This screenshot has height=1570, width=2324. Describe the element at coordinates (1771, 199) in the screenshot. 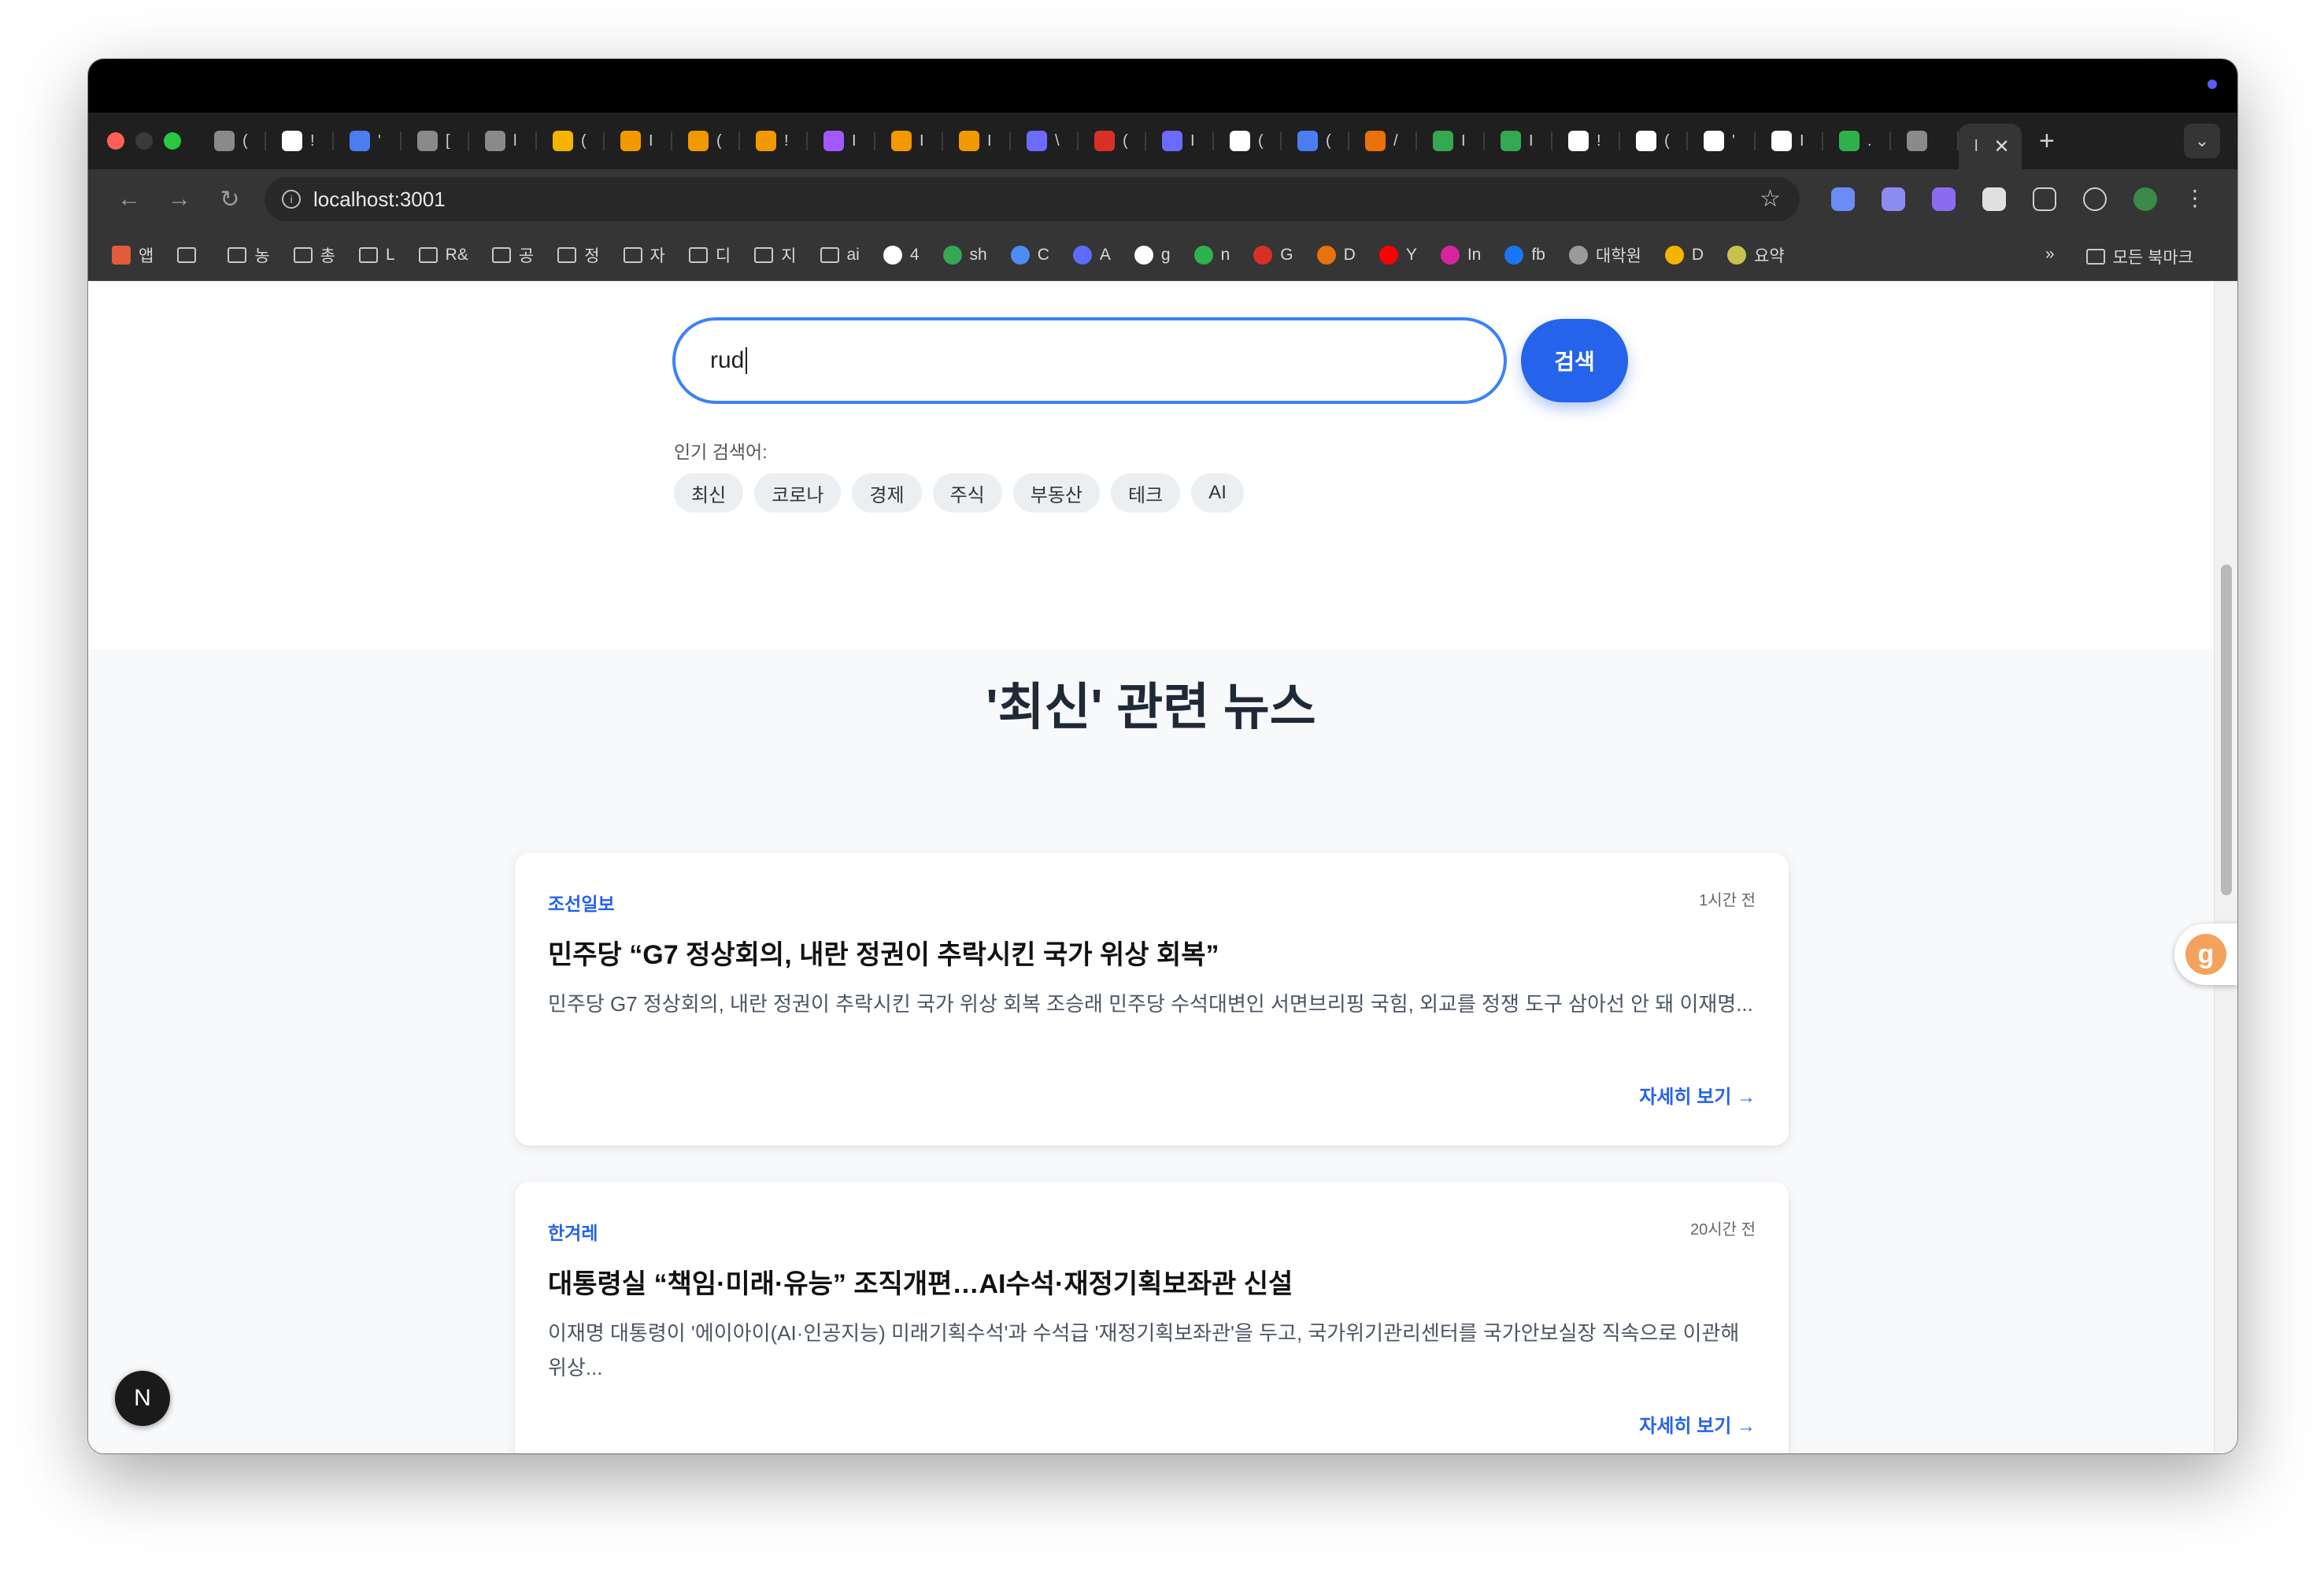

I see `bookmark-star-icon: ☆` at that location.